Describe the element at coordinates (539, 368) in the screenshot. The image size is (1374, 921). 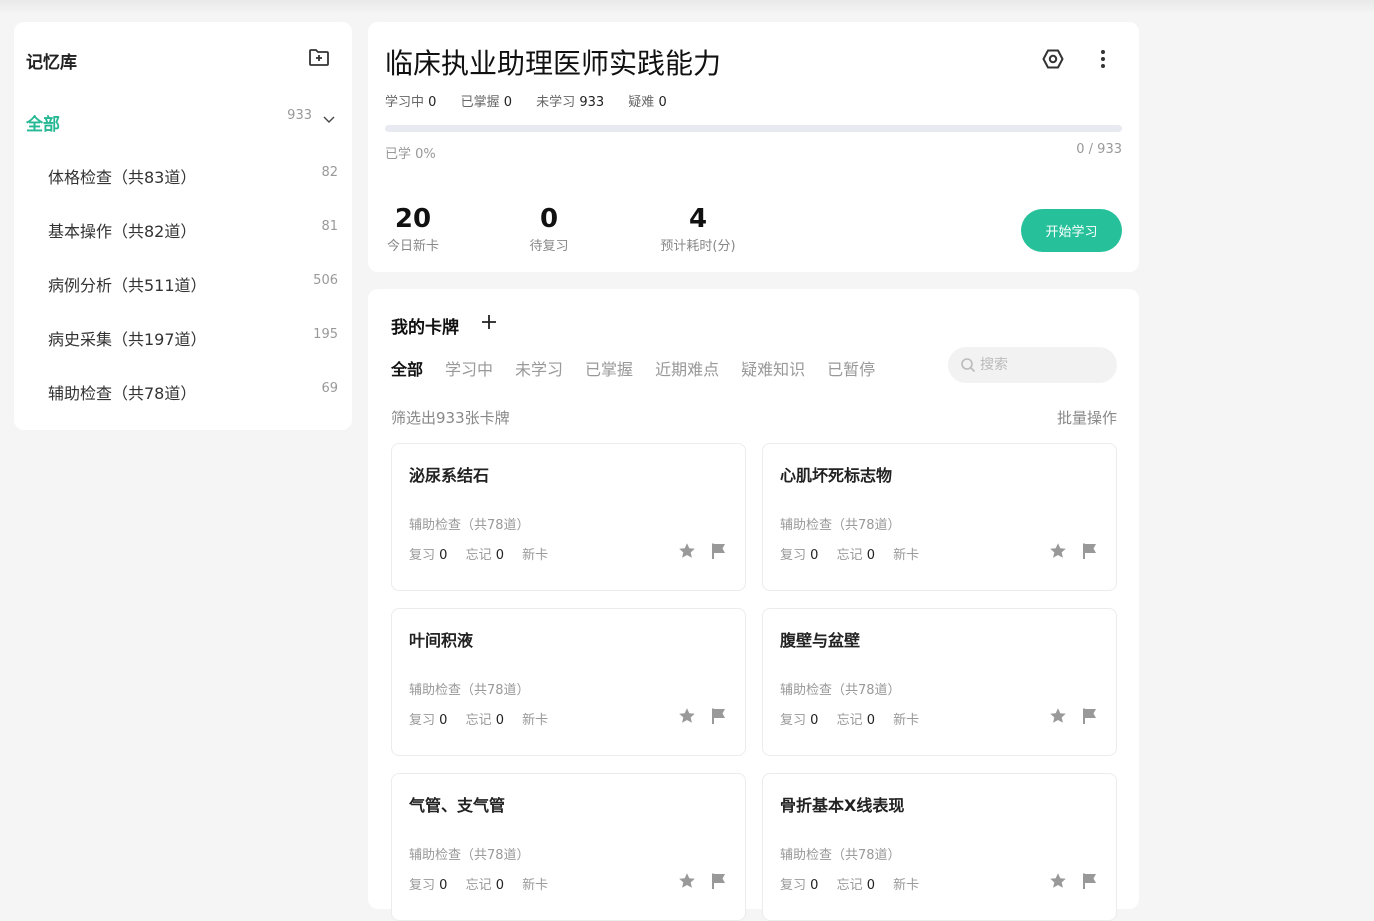
I see `tab-unlearned: 未学习` at that location.